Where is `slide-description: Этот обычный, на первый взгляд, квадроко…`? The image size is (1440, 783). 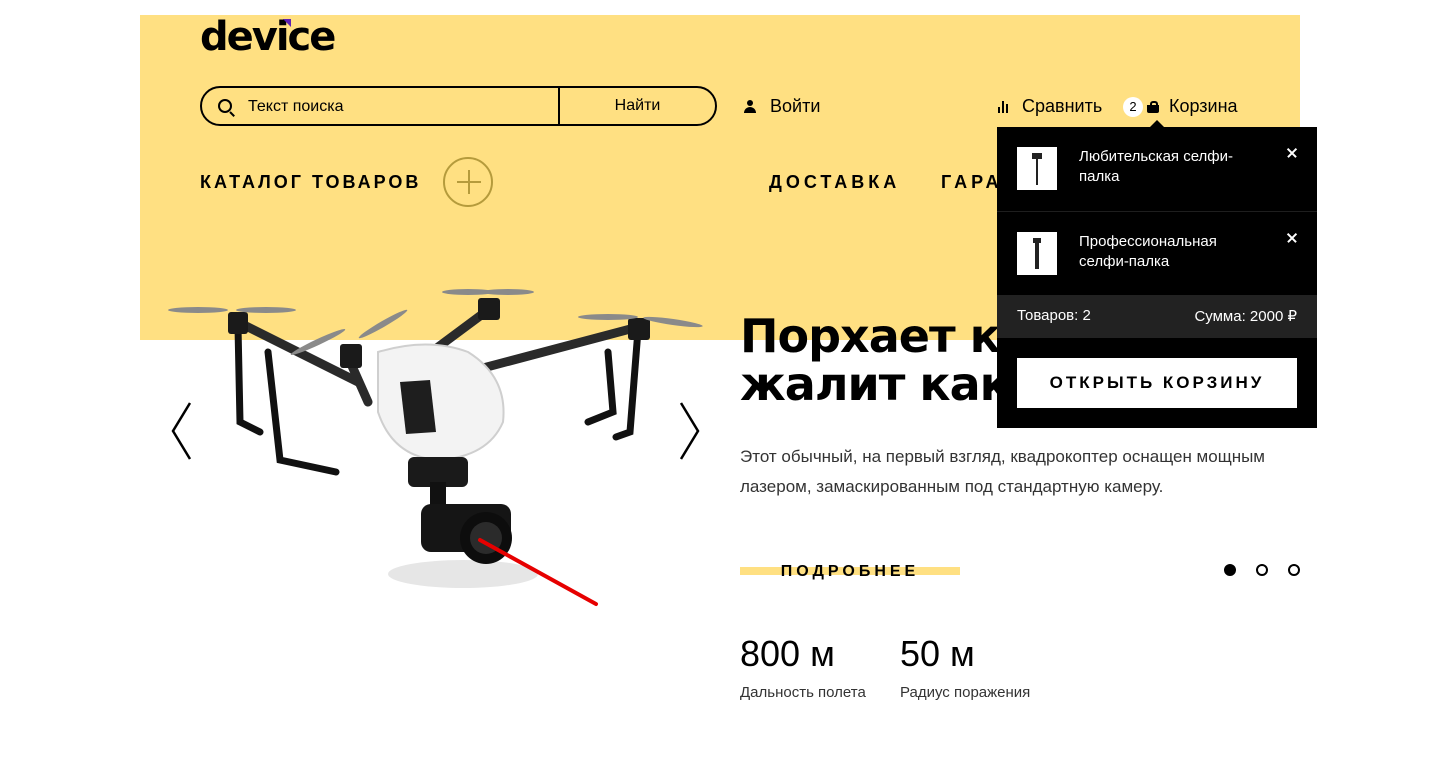 slide-description: Этот обычный, на первый взгляд, квадроко… is located at coordinates (1002, 471).